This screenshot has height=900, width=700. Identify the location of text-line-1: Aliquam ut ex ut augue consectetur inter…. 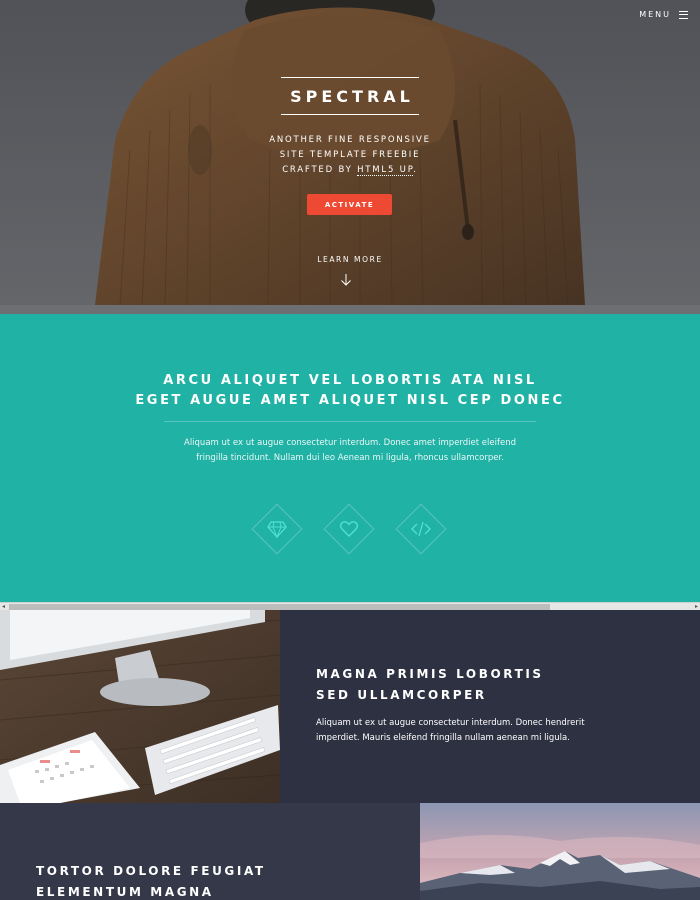
(350, 443).